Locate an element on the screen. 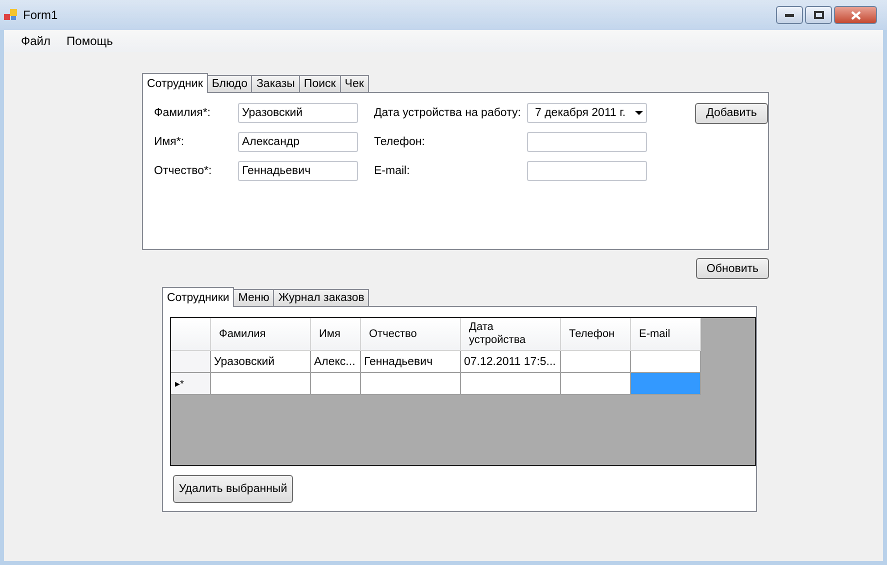 The height and width of the screenshot is (565, 887). maximize-icon is located at coordinates (819, 15).